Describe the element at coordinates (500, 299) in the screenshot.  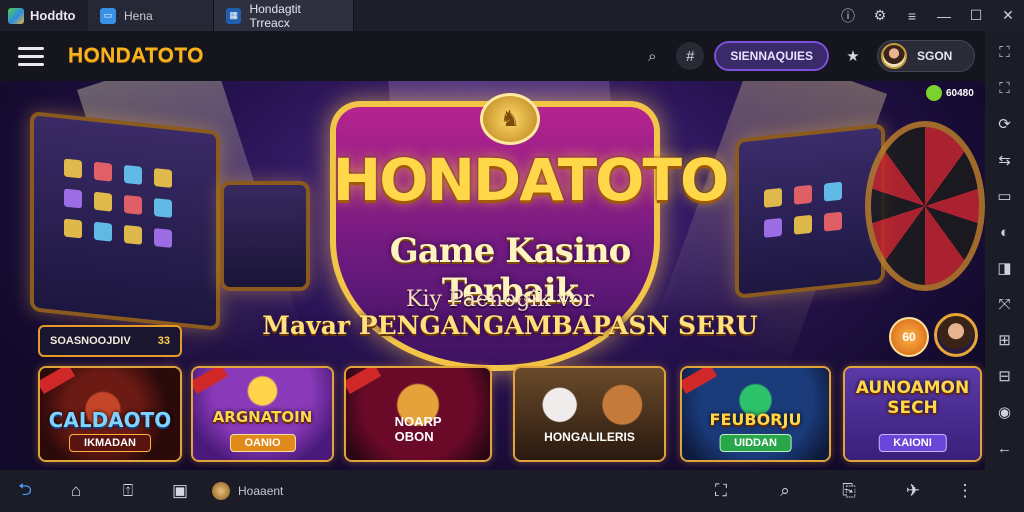
I see `banner-tagline-1: Kiy Paenogik vor` at that location.